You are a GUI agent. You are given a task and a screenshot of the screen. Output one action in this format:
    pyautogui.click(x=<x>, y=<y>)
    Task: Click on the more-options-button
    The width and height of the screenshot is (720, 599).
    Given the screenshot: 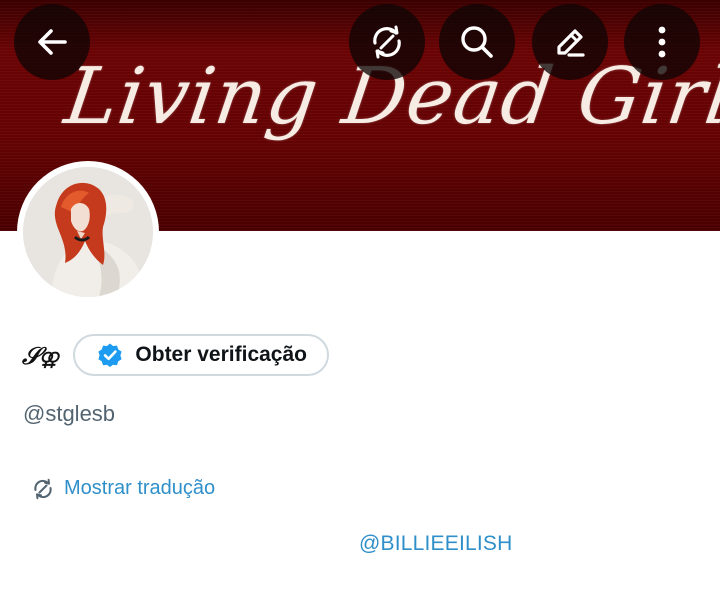 What is the action you would take?
    pyautogui.click(x=662, y=42)
    